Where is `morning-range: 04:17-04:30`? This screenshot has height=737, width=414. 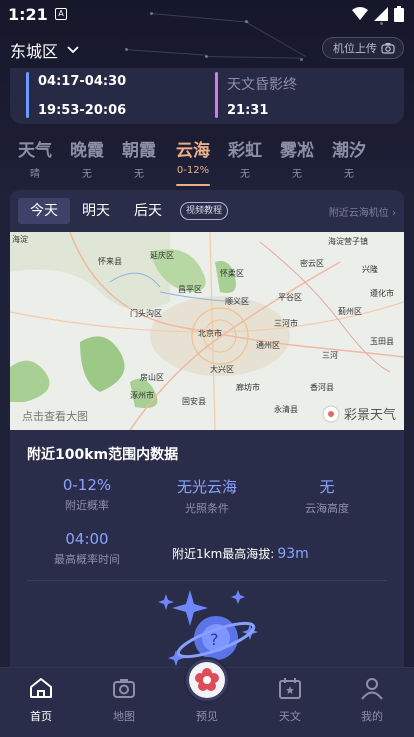
morning-range: 04:17-04:30 is located at coordinates (82, 81).